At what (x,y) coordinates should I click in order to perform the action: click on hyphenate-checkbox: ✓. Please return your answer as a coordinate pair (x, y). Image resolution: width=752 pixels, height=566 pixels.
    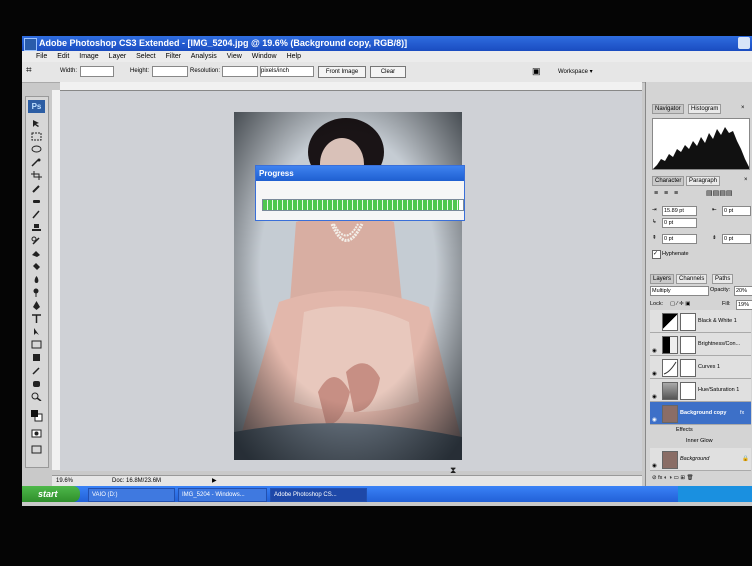
    Looking at the image, I should click on (656, 254).